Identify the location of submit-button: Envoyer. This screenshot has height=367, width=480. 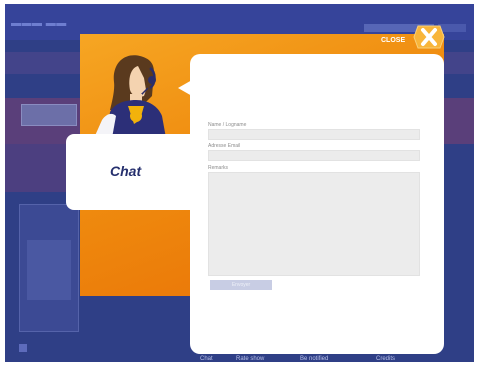
(241, 285).